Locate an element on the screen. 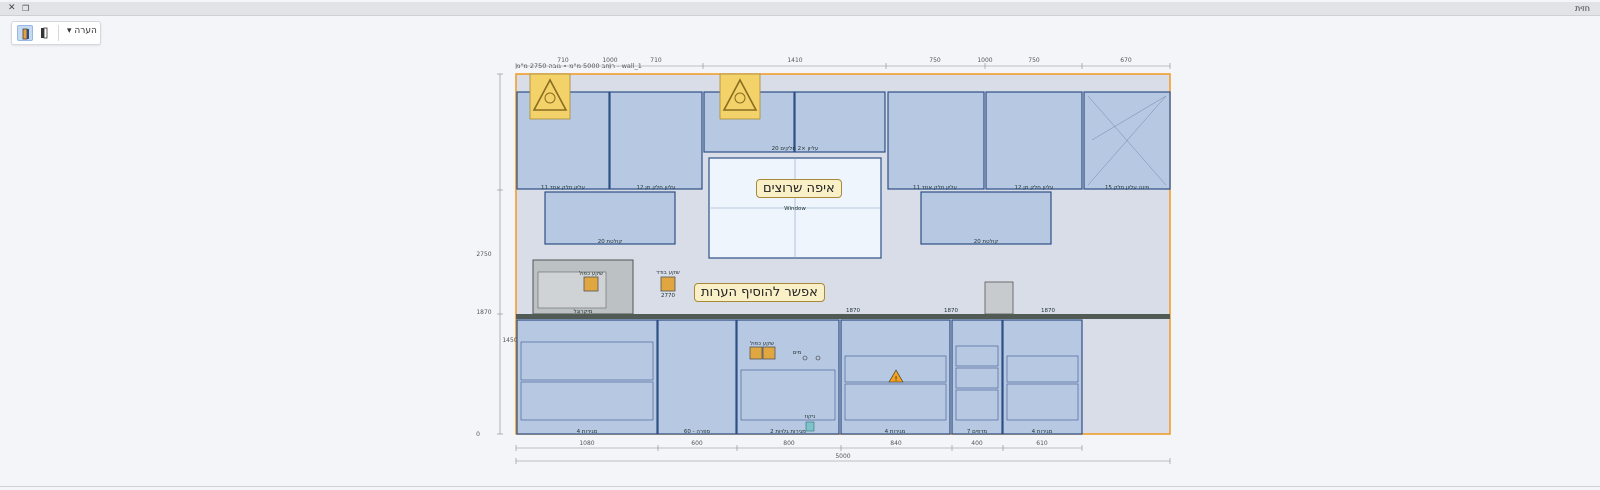 The image size is (1600, 490). left-dim-0: 0 is located at coordinates (478, 434).